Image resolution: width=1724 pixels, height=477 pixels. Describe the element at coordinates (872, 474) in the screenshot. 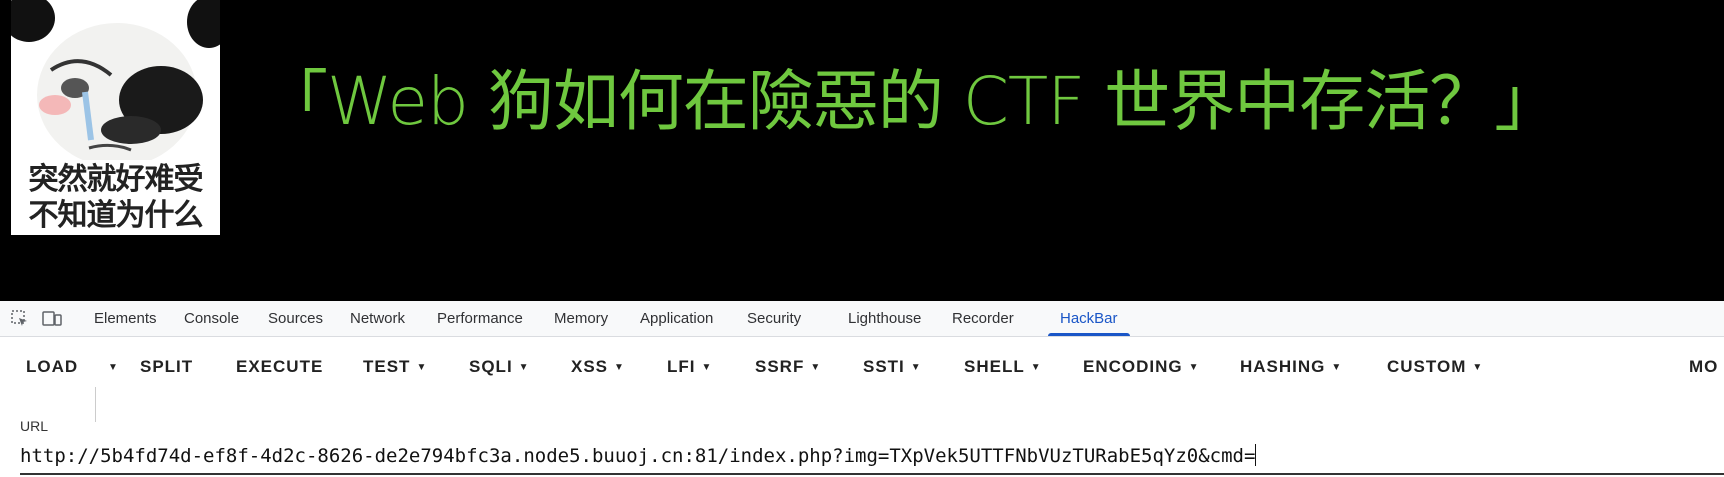

I see `url-input-underline` at that location.